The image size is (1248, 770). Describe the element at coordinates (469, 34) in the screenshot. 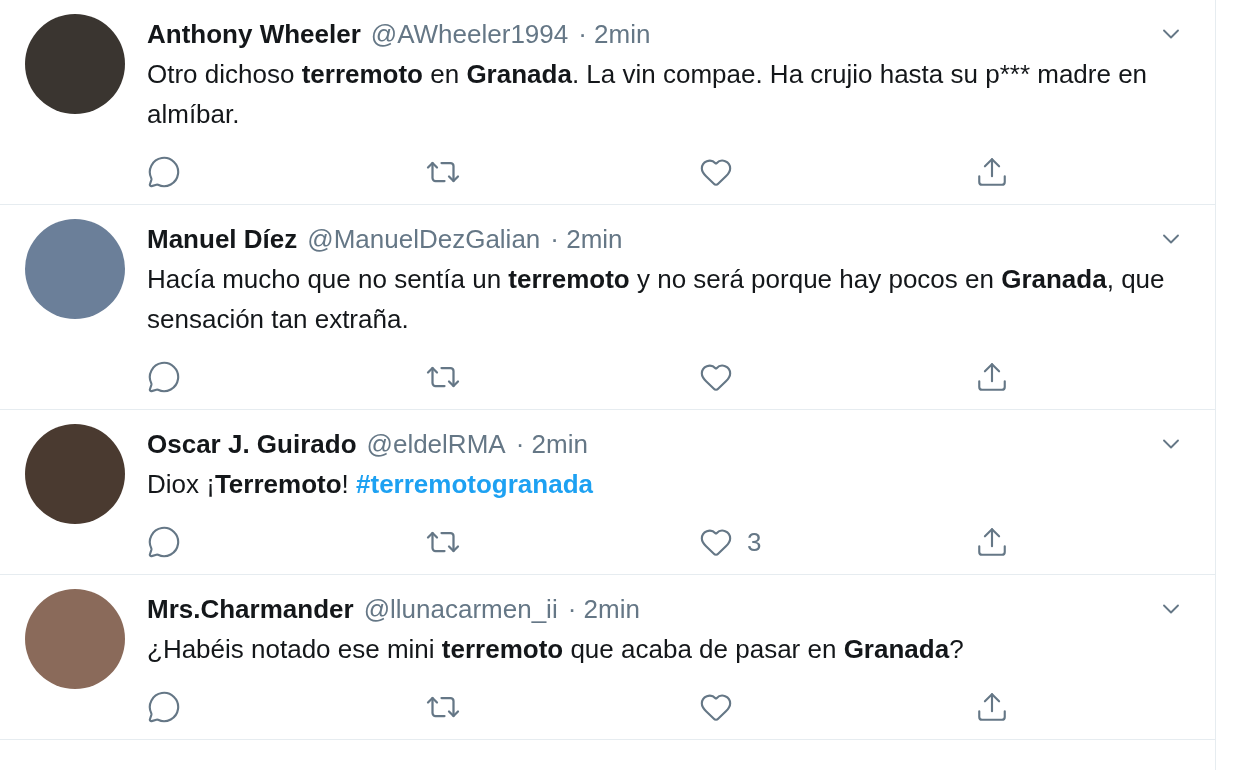

I see `user-handle: @AWheeler1994` at that location.